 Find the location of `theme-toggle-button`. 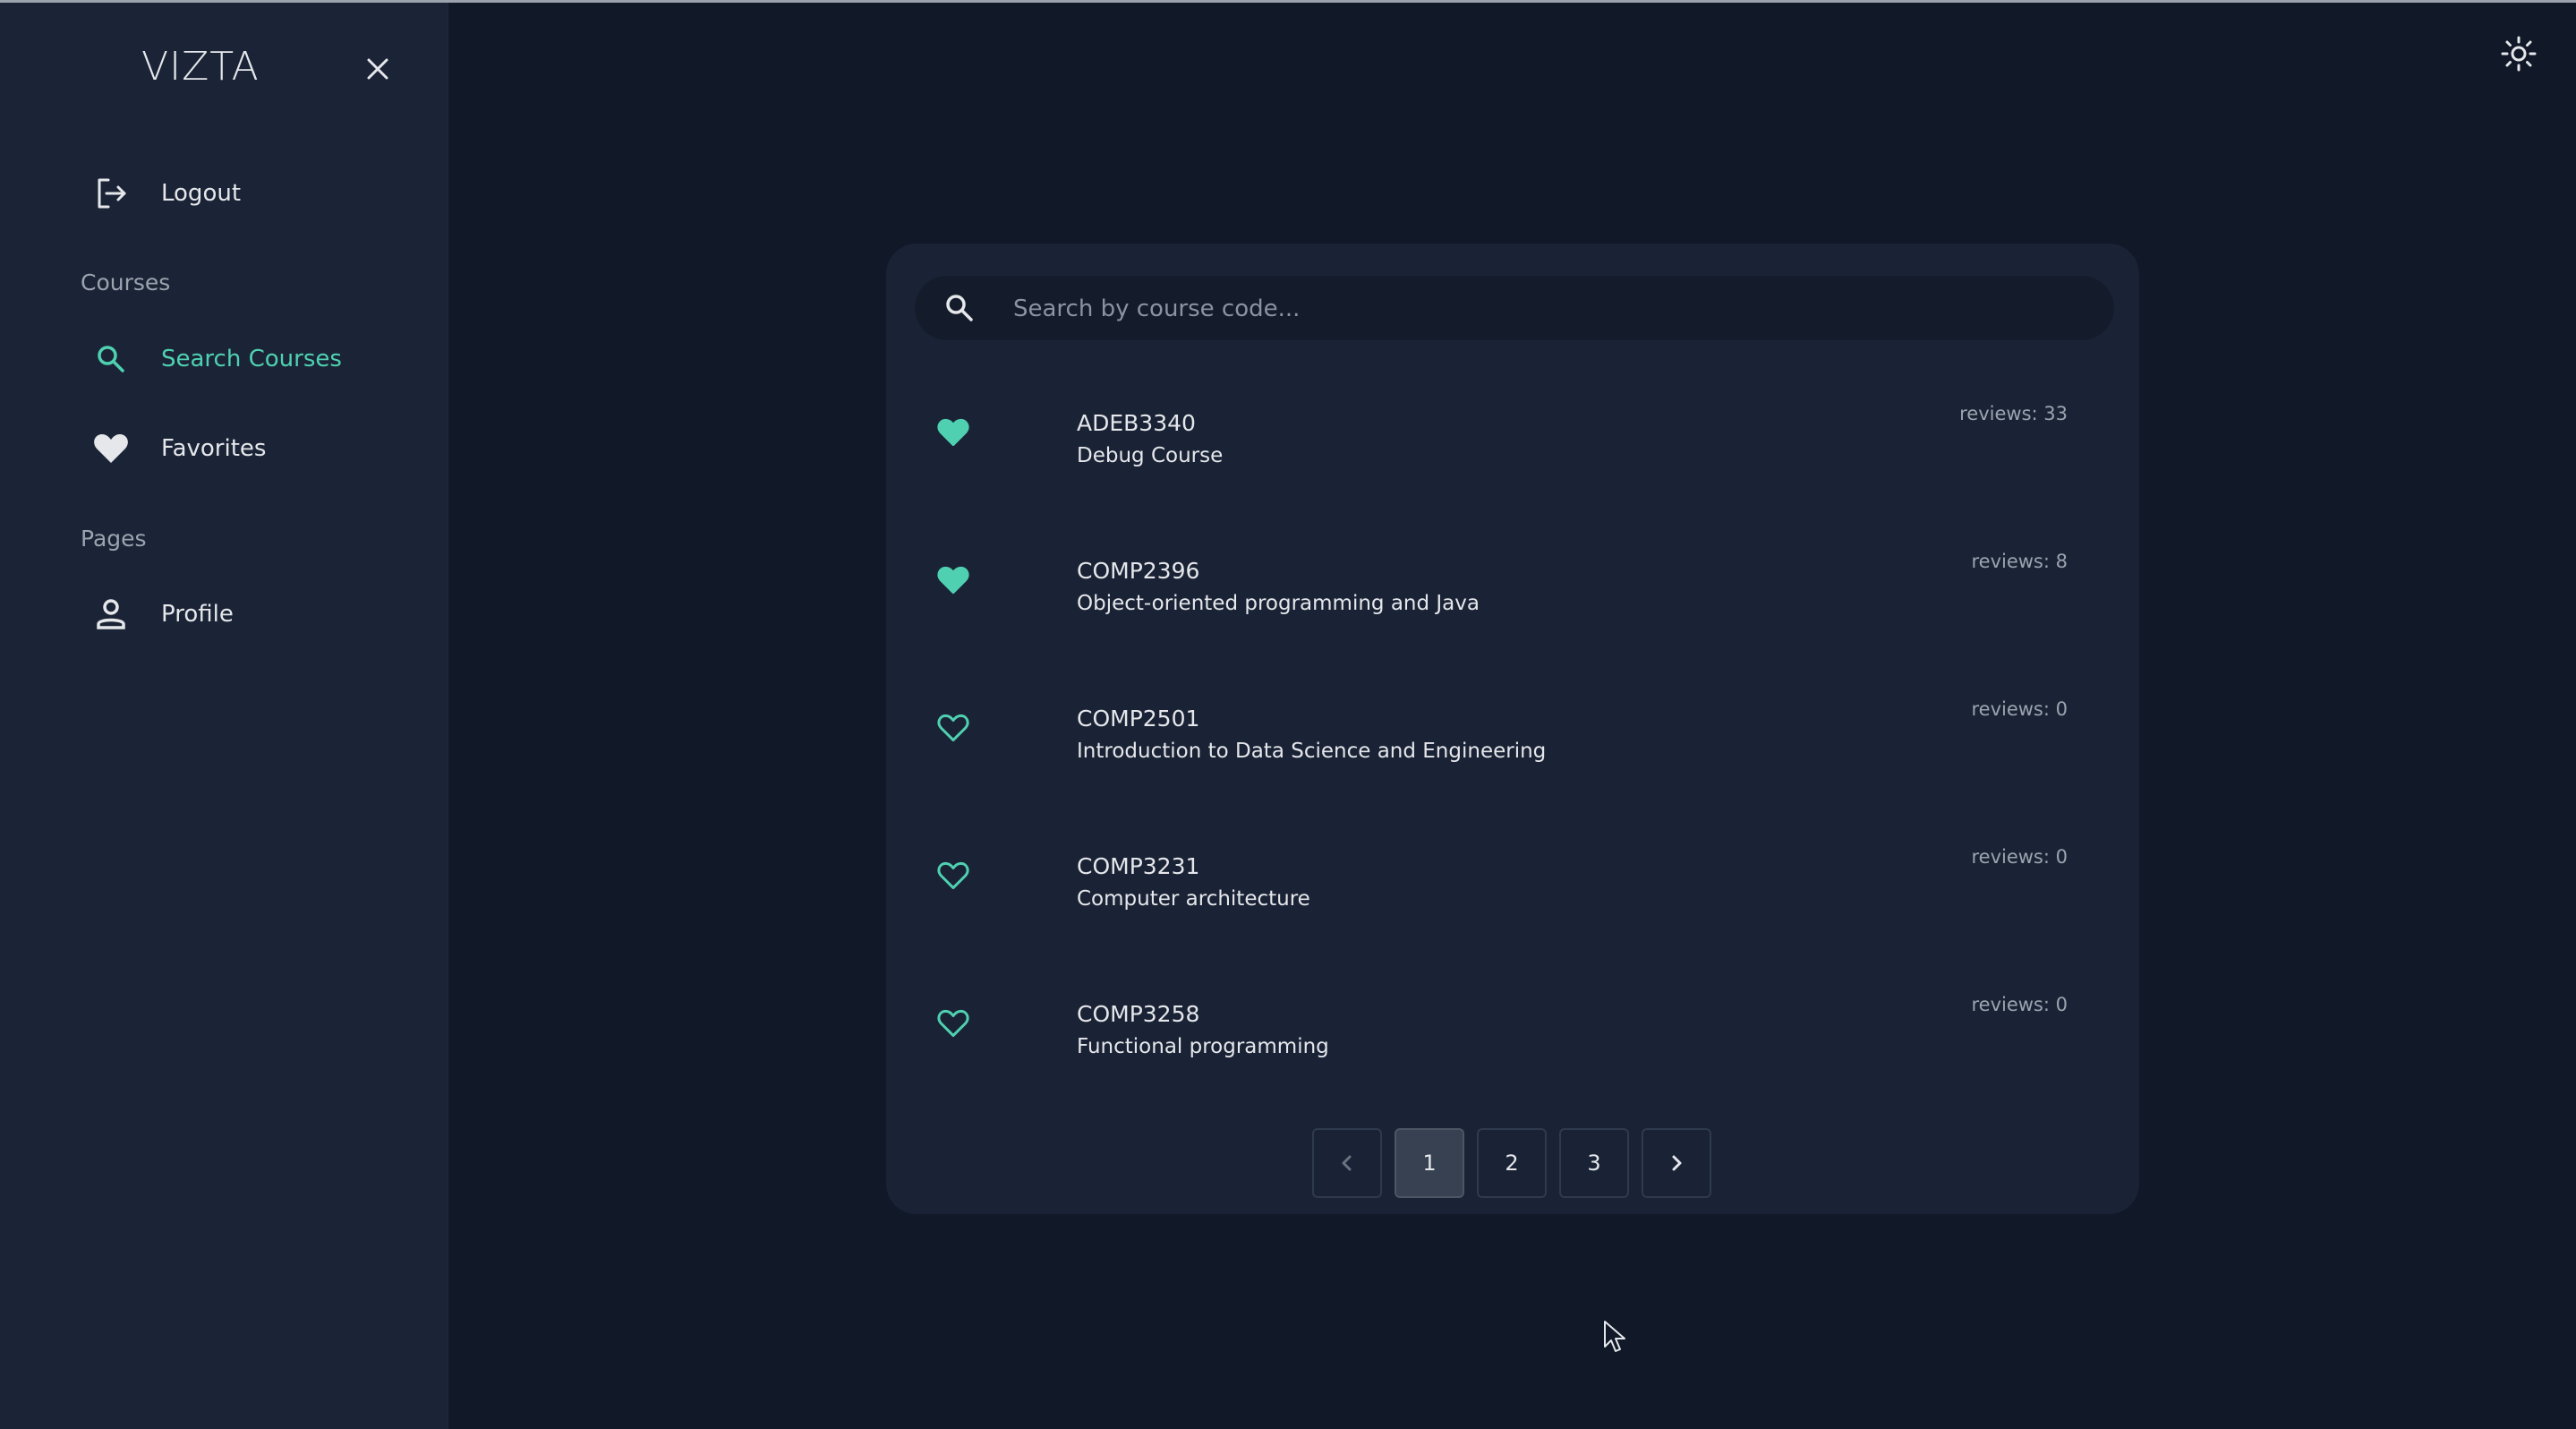

theme-toggle-button is located at coordinates (2518, 53).